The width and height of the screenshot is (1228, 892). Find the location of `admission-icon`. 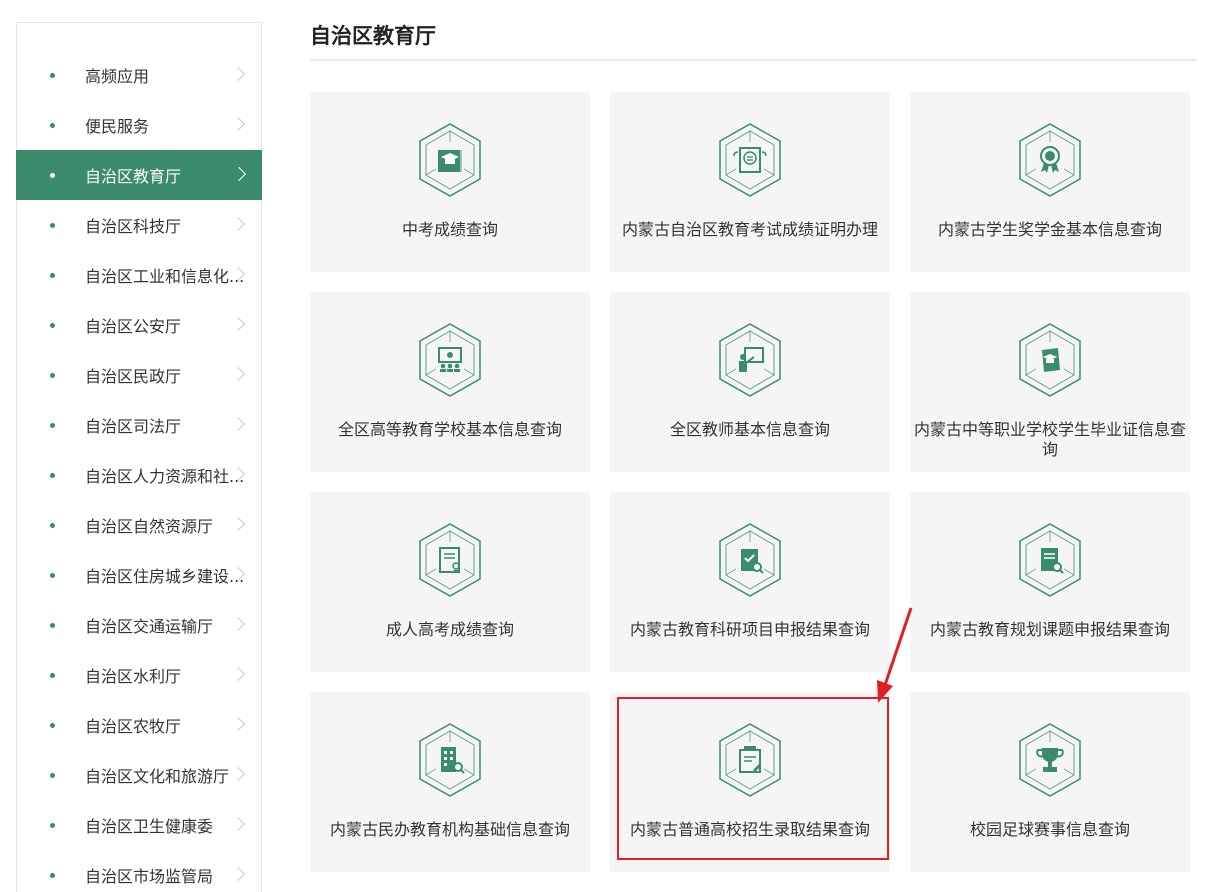

admission-icon is located at coordinates (750, 760).